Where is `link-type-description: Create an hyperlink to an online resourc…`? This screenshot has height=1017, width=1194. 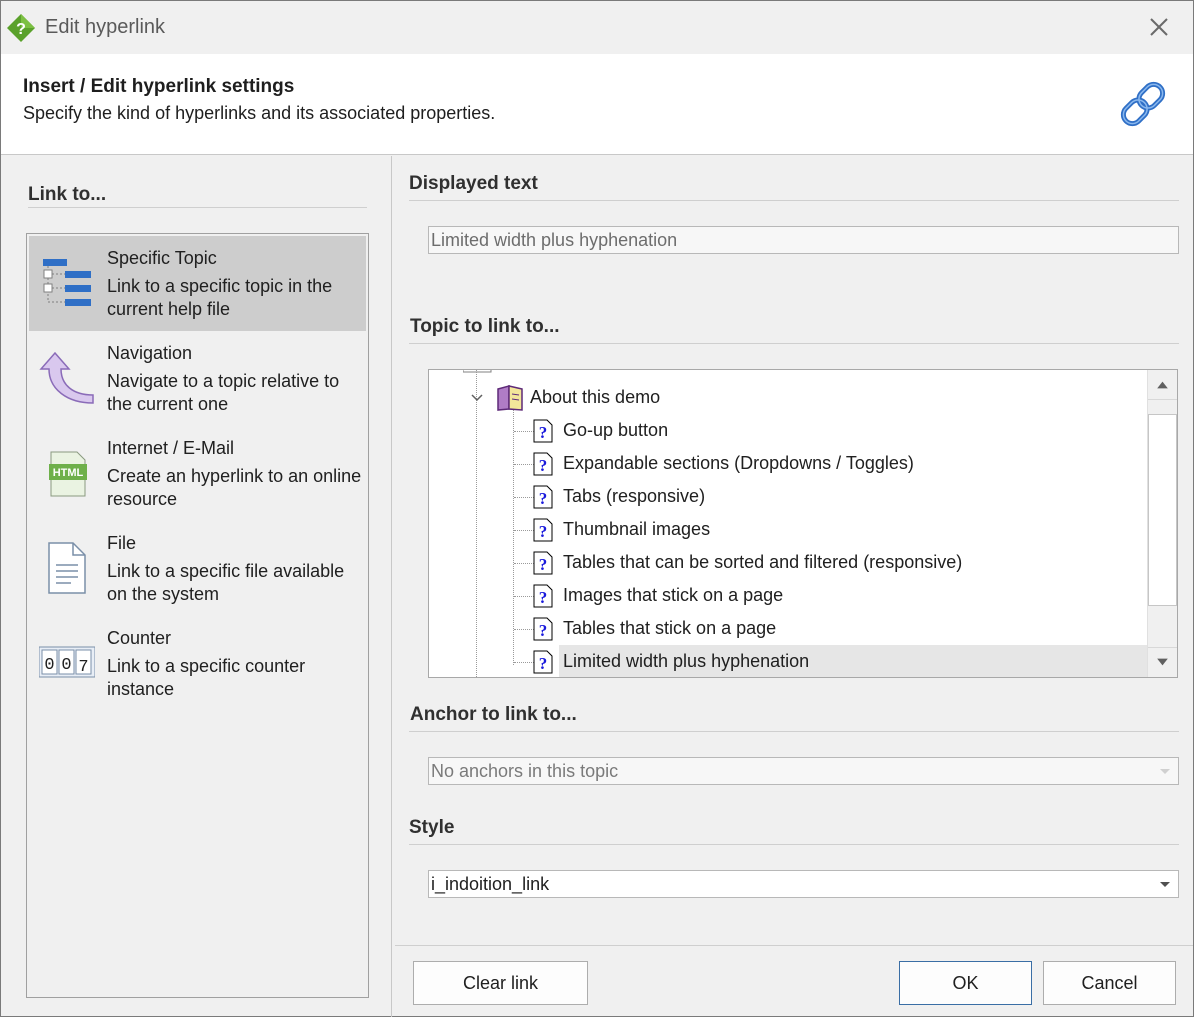 link-type-description: Create an hyperlink to an online resourc… is located at coordinates (234, 487).